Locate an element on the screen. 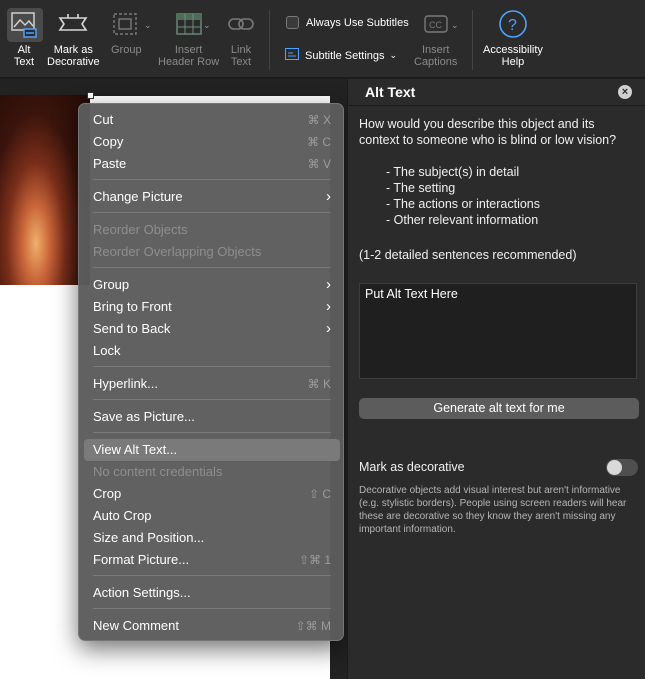 This screenshot has height=679, width=645. mark-as-decorative-toggle is located at coordinates (622, 467).